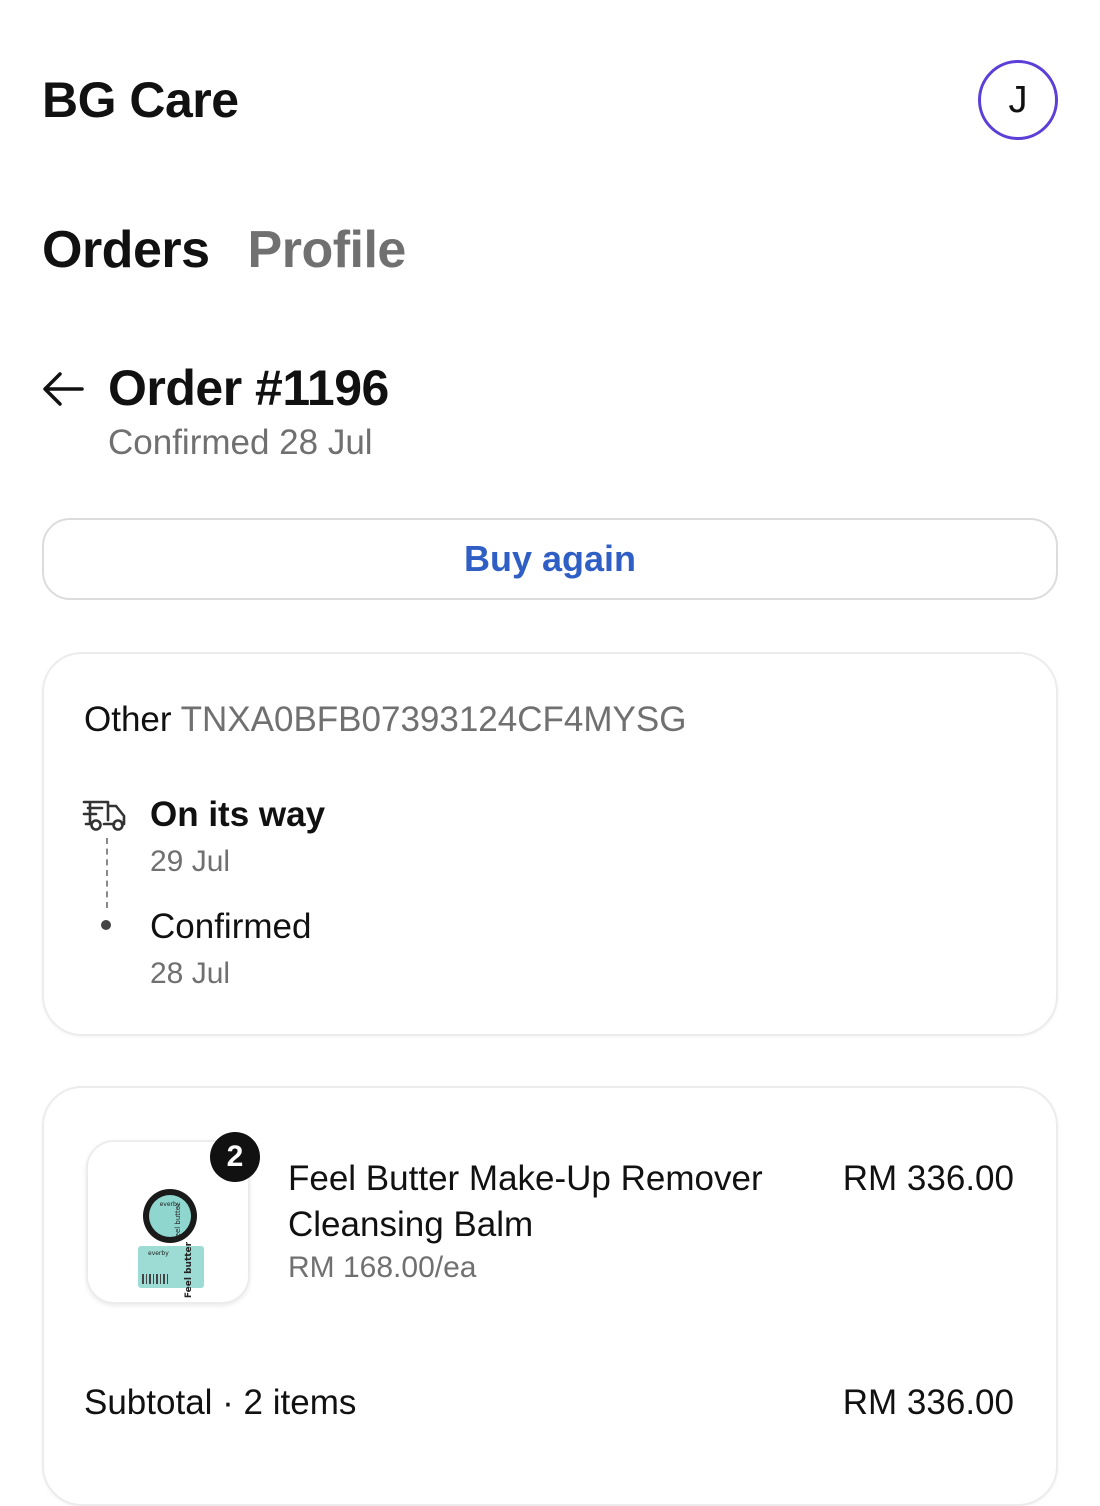  I want to click on tab-profile: Profile, so click(327, 250).